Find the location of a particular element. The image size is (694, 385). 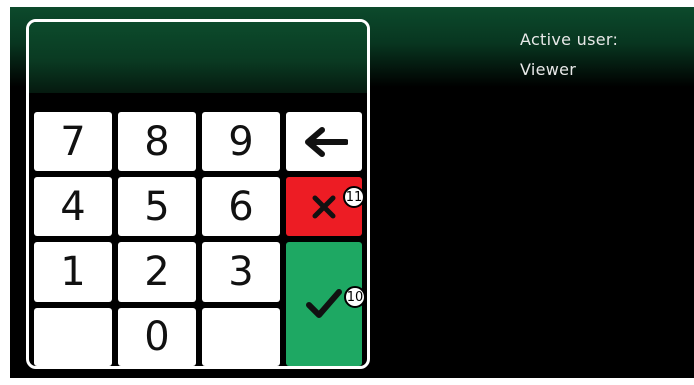

backspace-button is located at coordinates (324, 141).